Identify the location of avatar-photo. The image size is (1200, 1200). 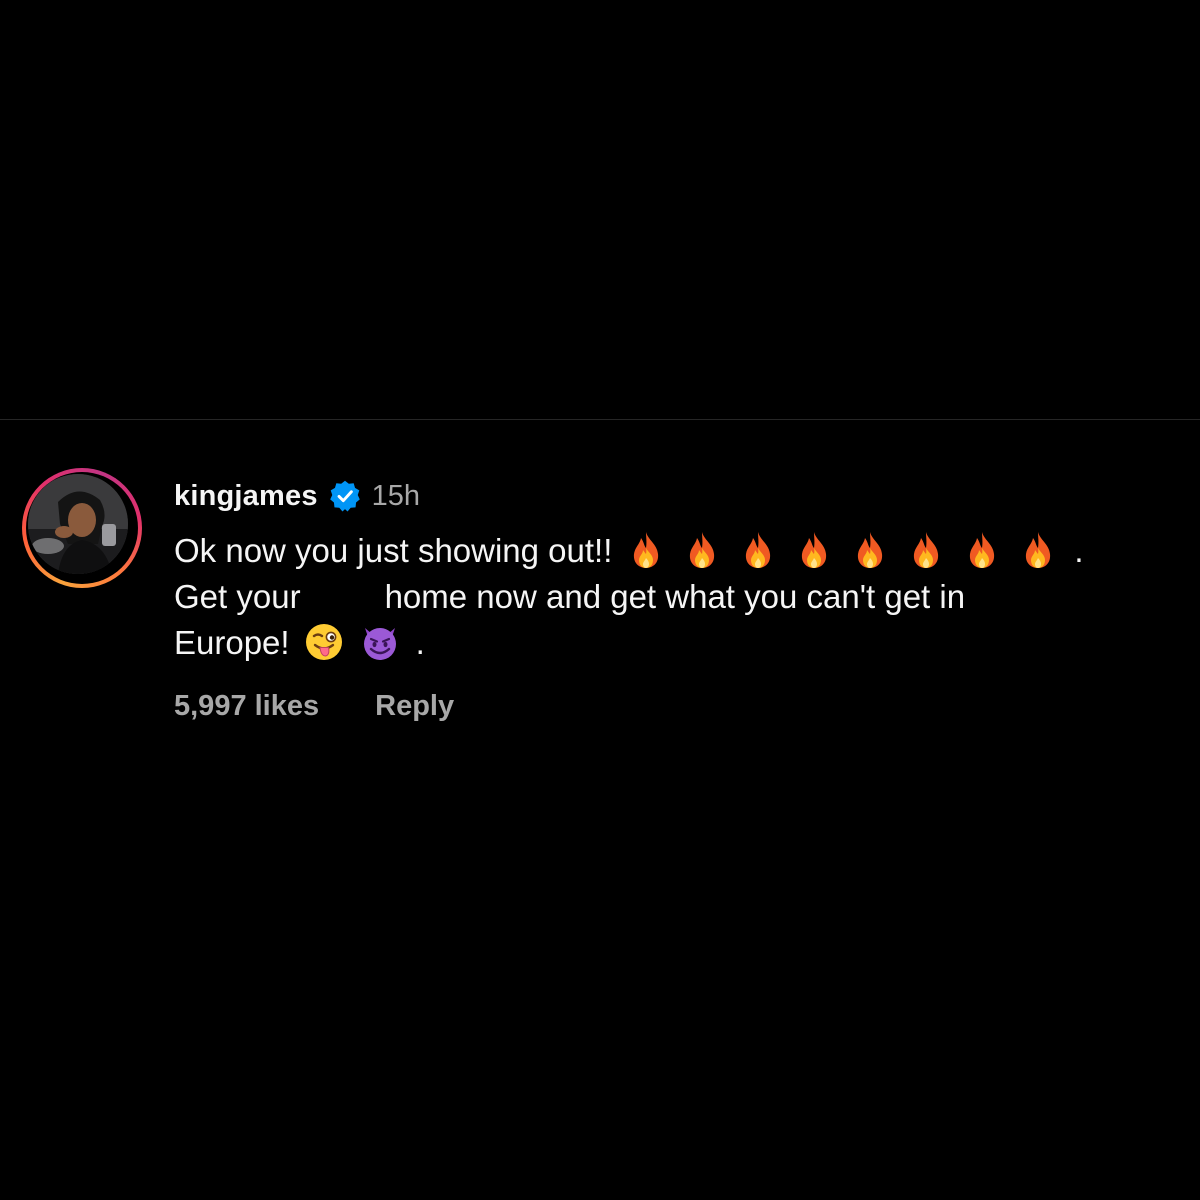
(78, 524).